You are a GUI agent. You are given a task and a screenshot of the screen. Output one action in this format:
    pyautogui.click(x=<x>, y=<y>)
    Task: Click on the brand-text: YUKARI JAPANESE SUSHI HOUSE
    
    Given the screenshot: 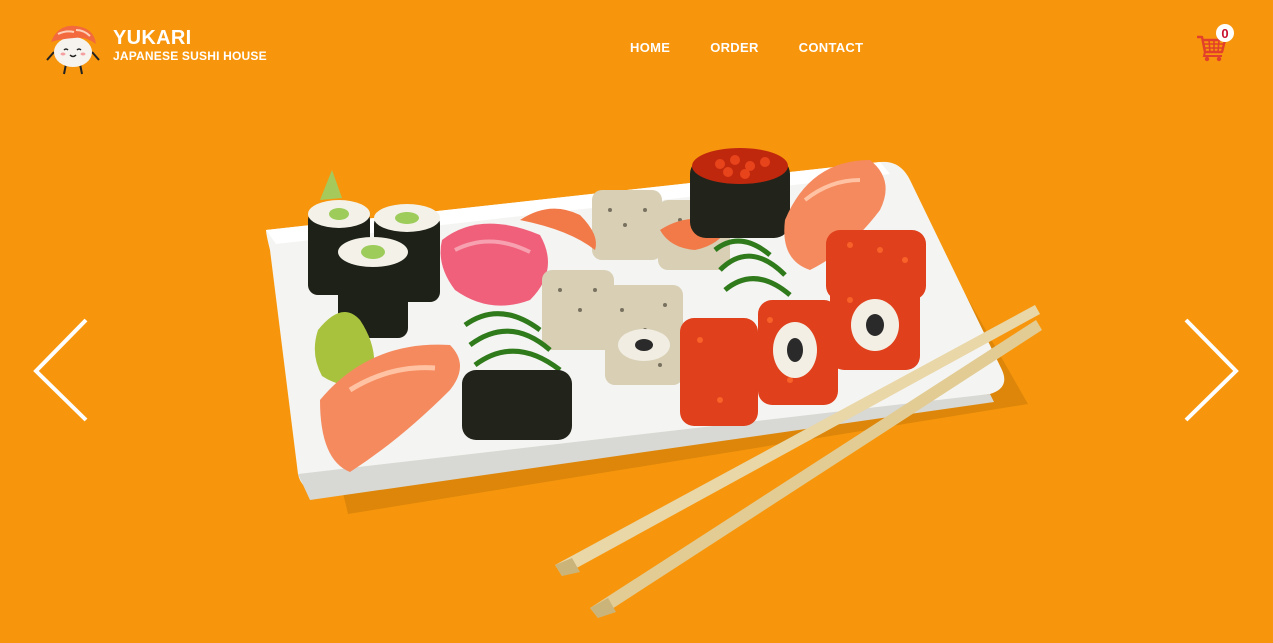 What is the action you would take?
    pyautogui.click(x=190, y=45)
    